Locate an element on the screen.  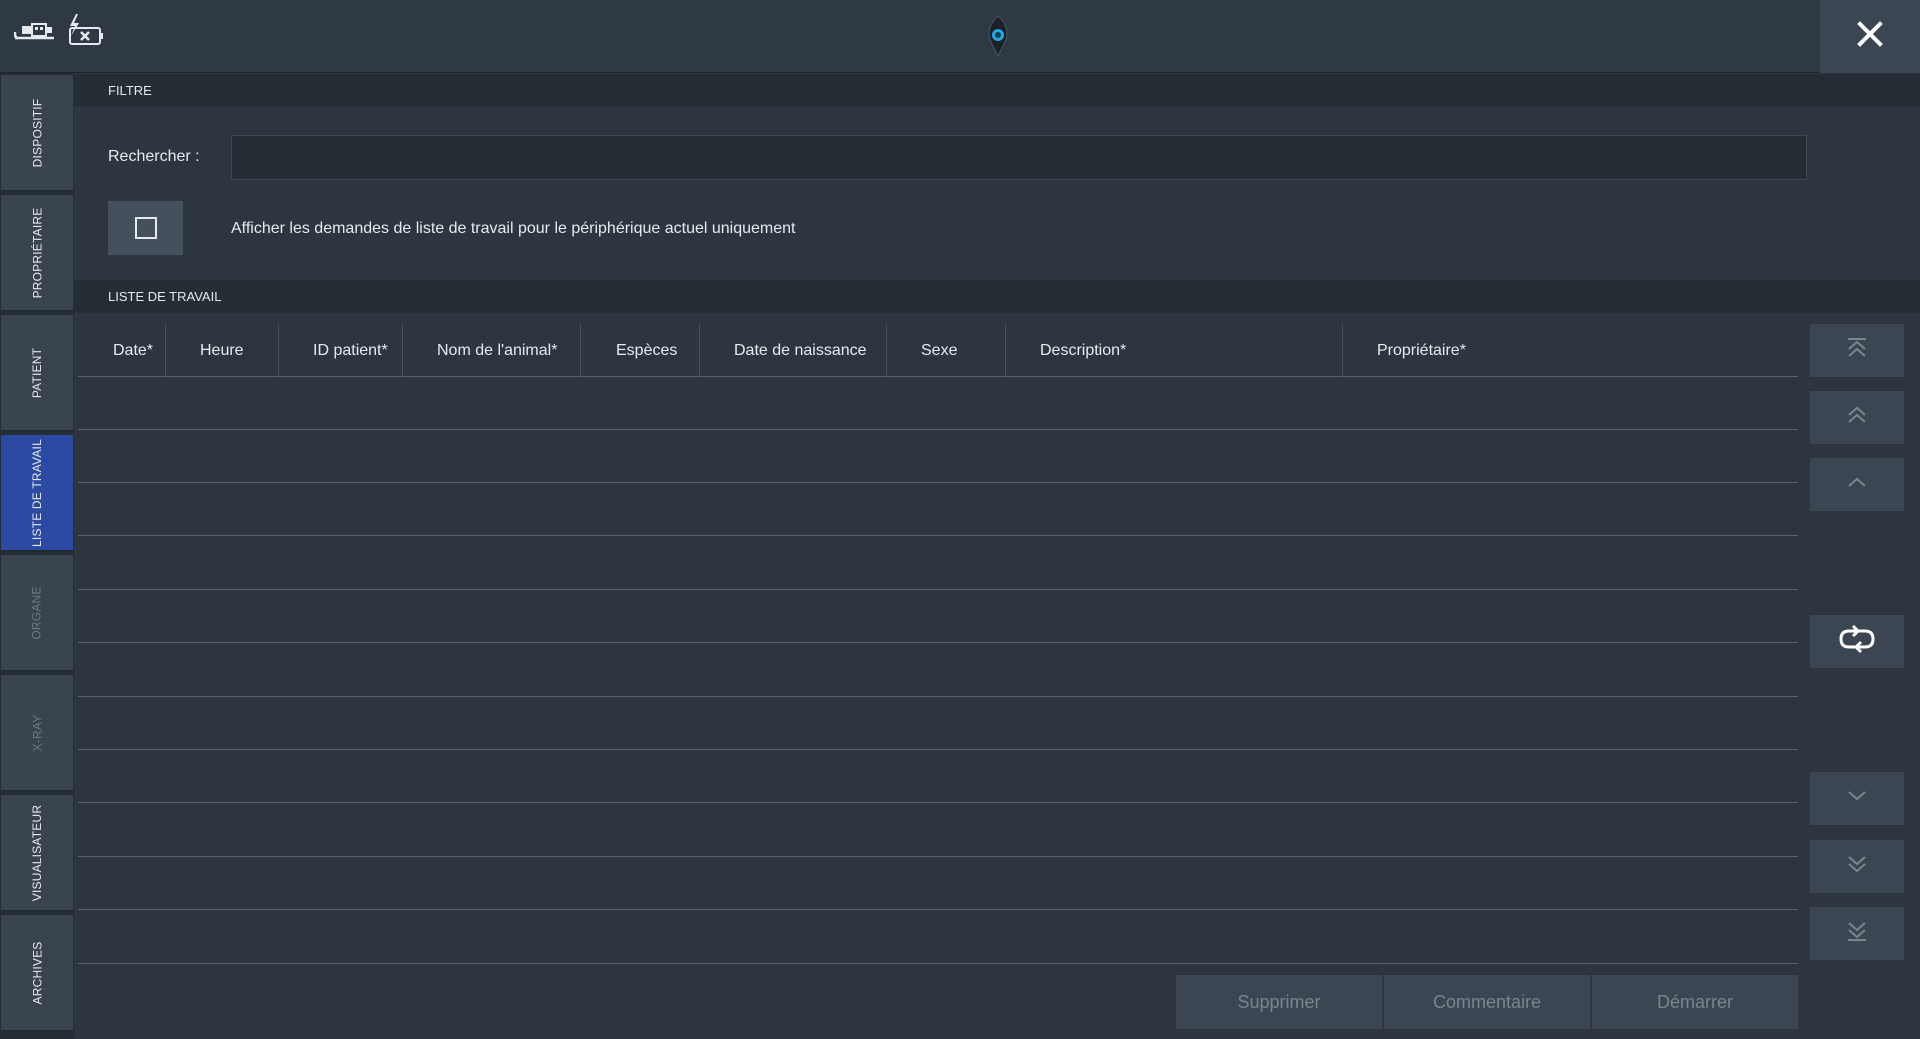
sidebar-item-label: ORGANE is located at coordinates (37, 612).